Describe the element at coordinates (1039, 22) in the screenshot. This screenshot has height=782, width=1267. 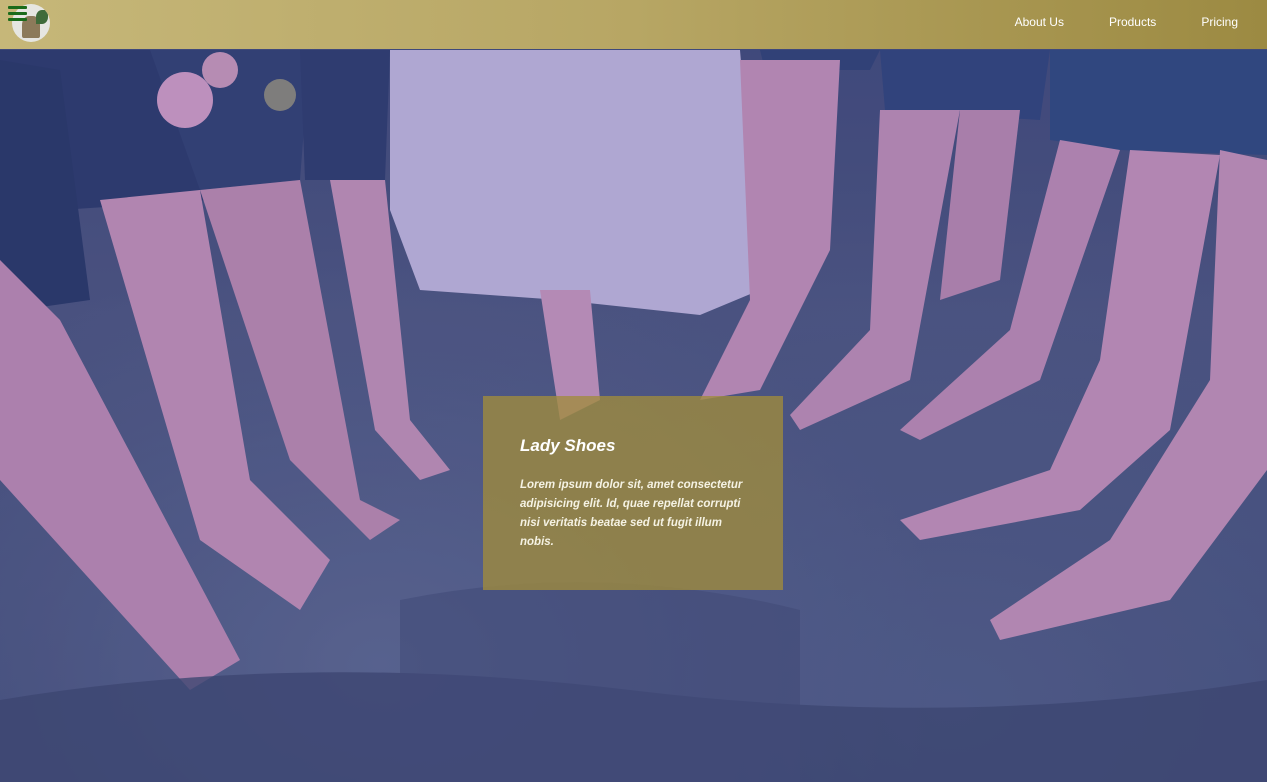
I see `nav-link-about-us: About Us` at that location.